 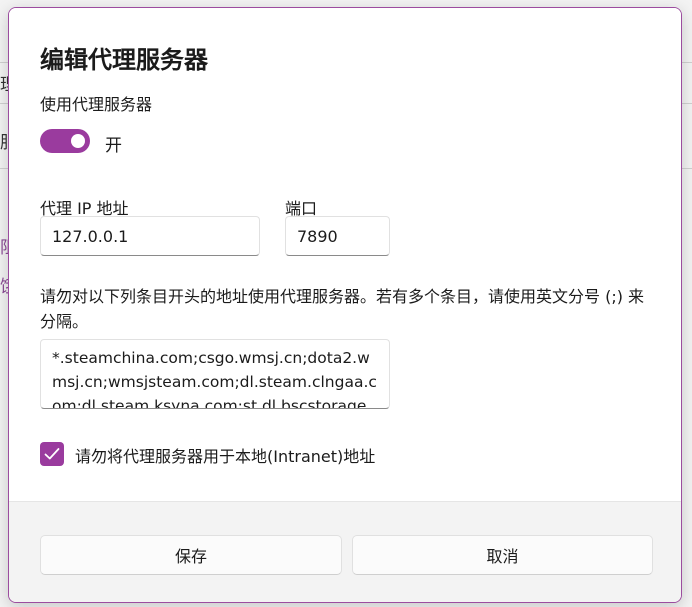 I want to click on checkmark-icon, so click(x=52, y=454).